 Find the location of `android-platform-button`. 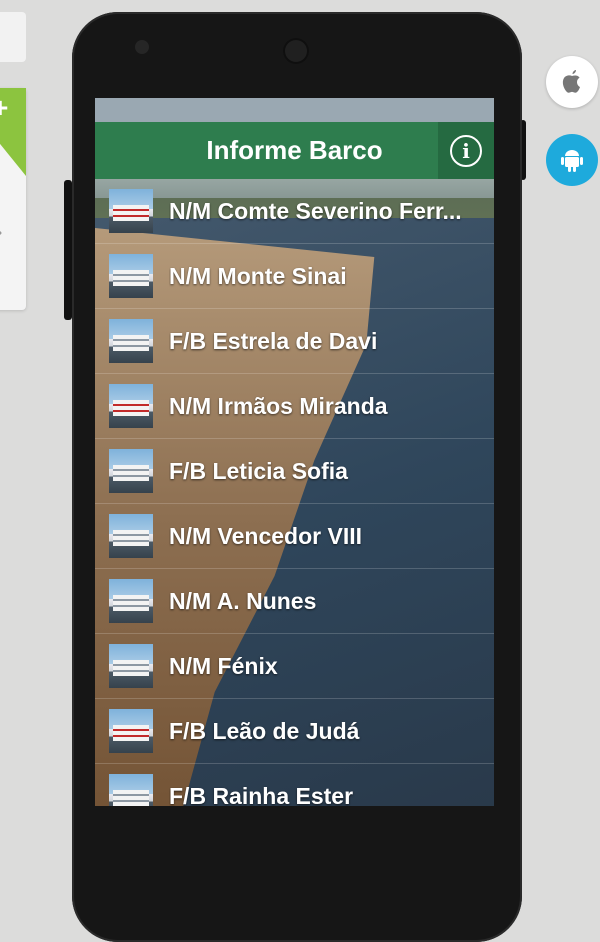

android-platform-button is located at coordinates (572, 160).